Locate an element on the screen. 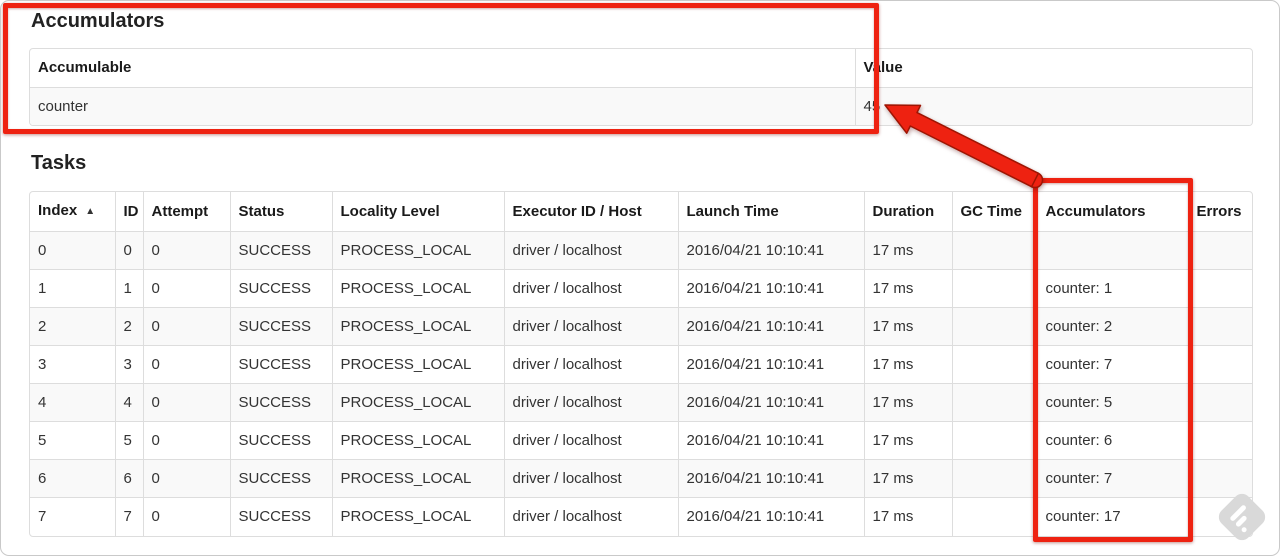 This screenshot has width=1280, height=556. table-cell: counter: 5 is located at coordinates (1112, 402).